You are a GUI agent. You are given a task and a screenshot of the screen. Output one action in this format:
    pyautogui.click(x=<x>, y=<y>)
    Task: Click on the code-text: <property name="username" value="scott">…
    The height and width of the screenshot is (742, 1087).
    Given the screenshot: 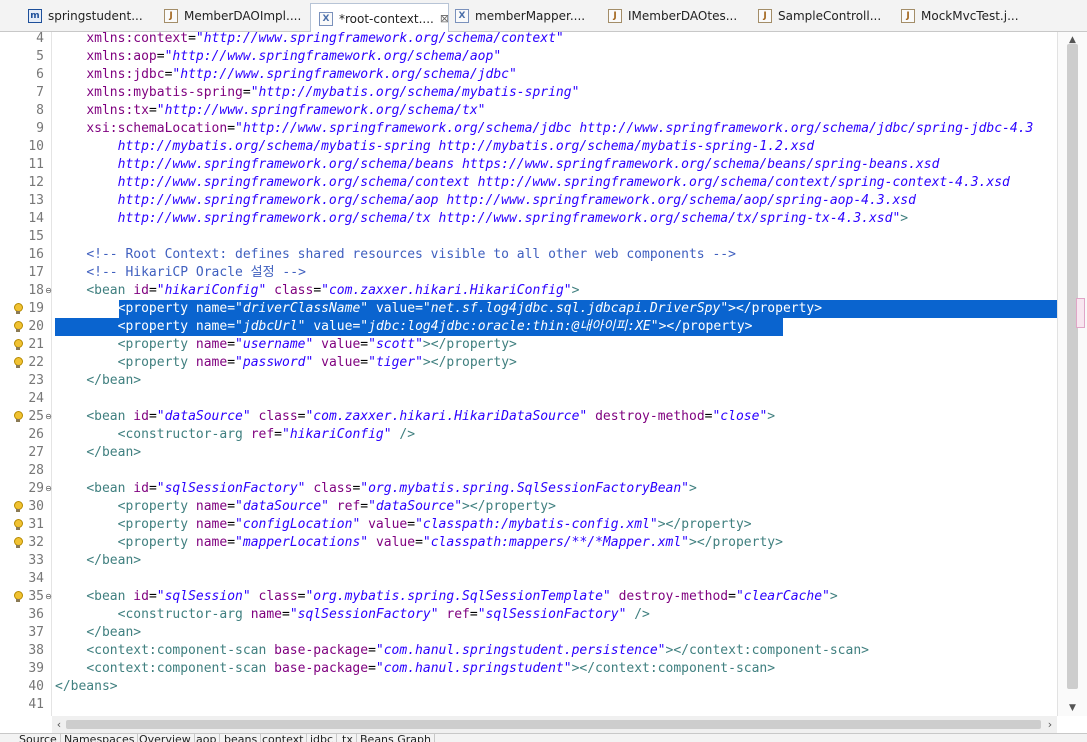 What is the action you would take?
    pyautogui.click(x=286, y=345)
    